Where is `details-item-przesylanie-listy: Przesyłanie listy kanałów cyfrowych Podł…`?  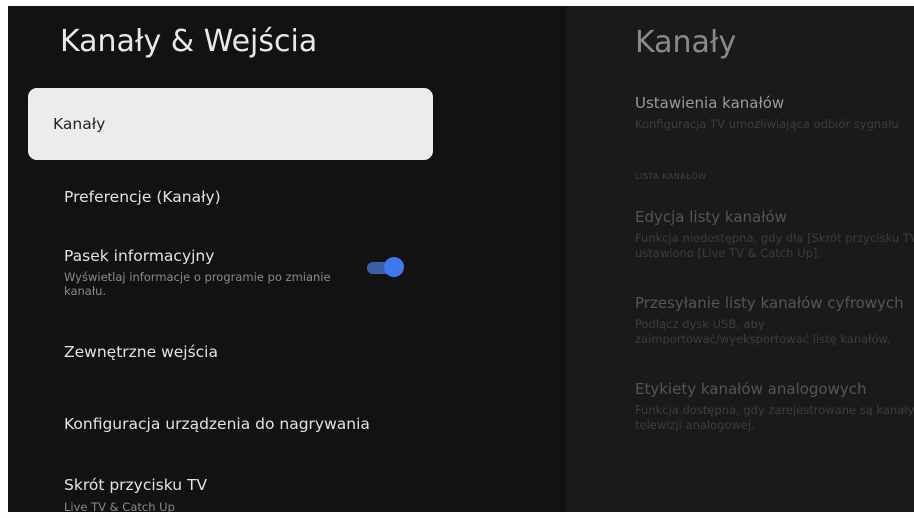 details-item-przesylanie-listy: Przesyłanie listy kanałów cyfrowych Podł… is located at coordinates (774, 320).